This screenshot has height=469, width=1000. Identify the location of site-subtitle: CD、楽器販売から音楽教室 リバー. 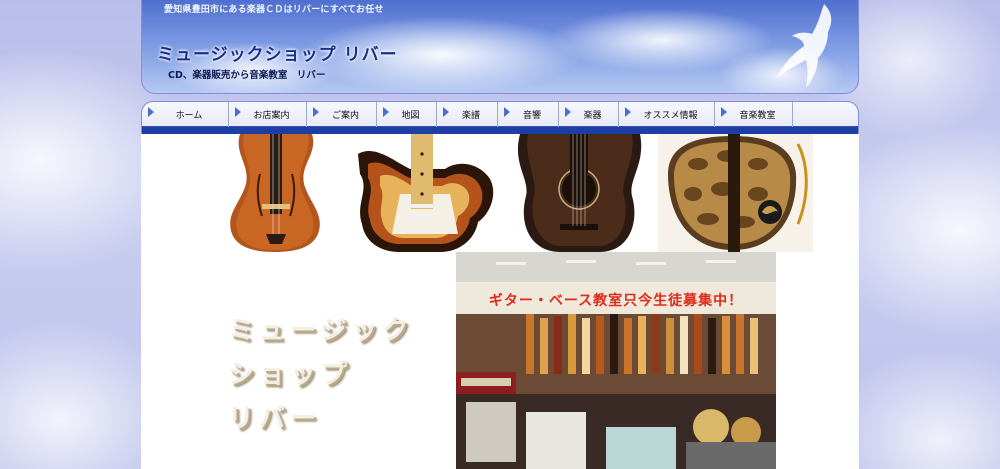
(247, 75).